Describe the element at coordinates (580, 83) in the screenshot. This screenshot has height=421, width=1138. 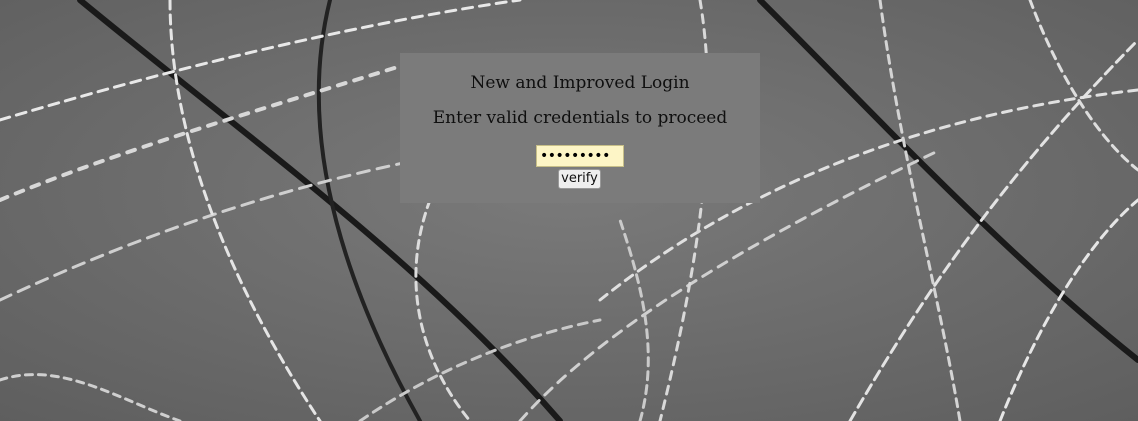
I see `page-title: New and Improved Login` at that location.